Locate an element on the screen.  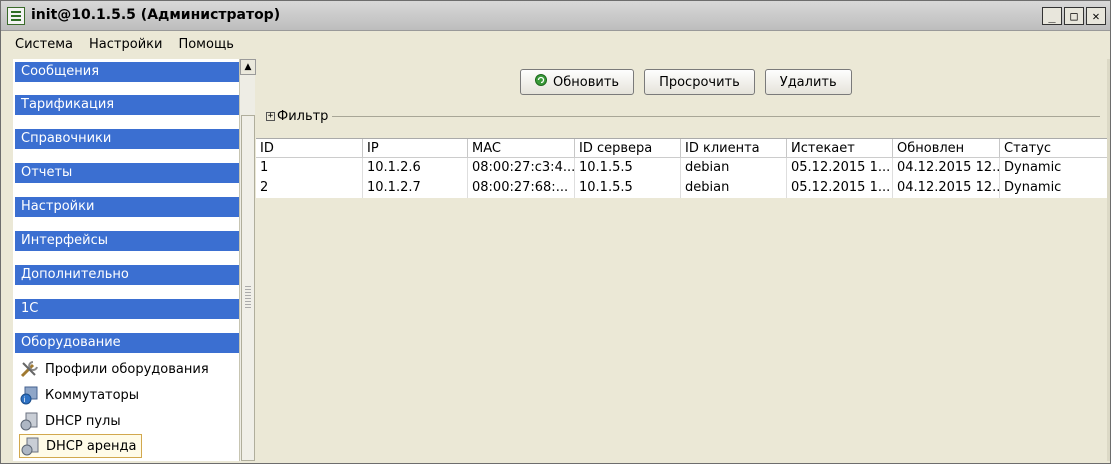
delete-label: Удалить is located at coordinates (808, 82).